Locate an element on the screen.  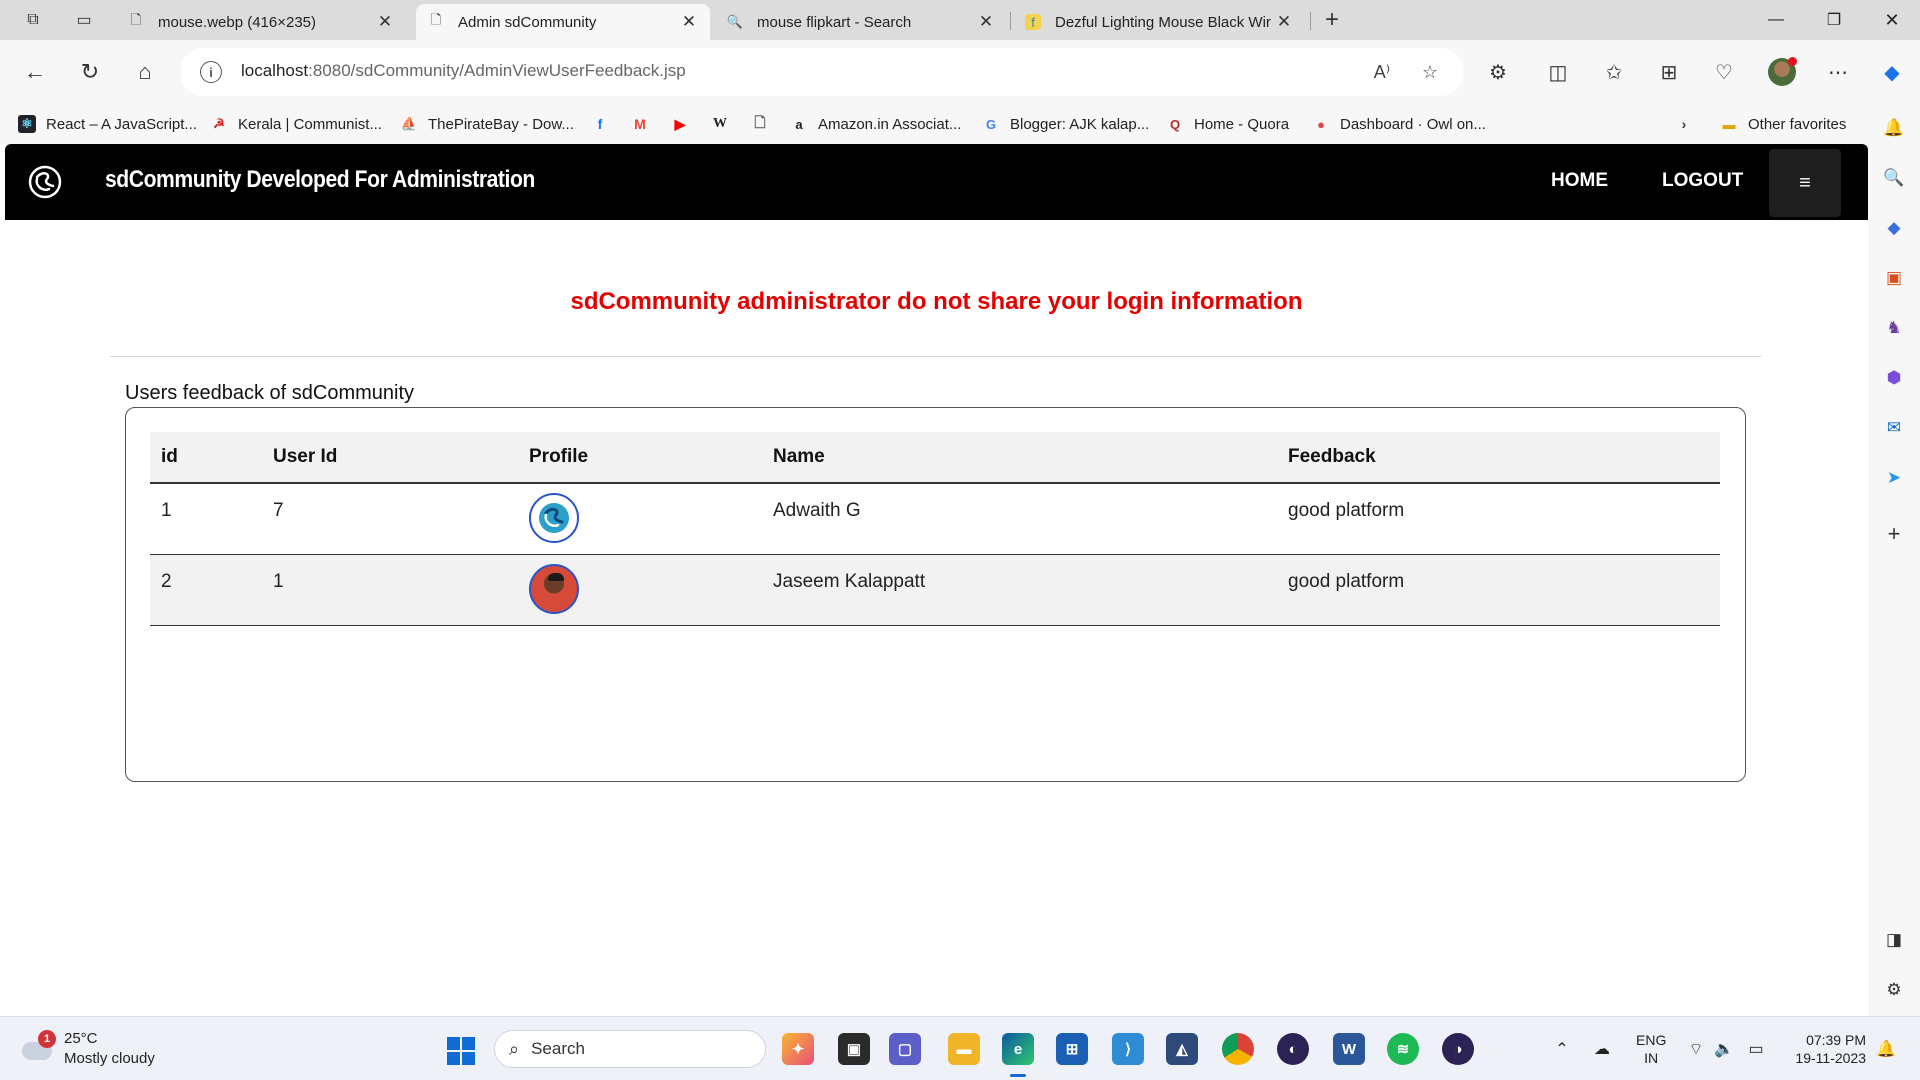
chevron-up-icon: ⌃ is located at coordinates (1562, 1049).